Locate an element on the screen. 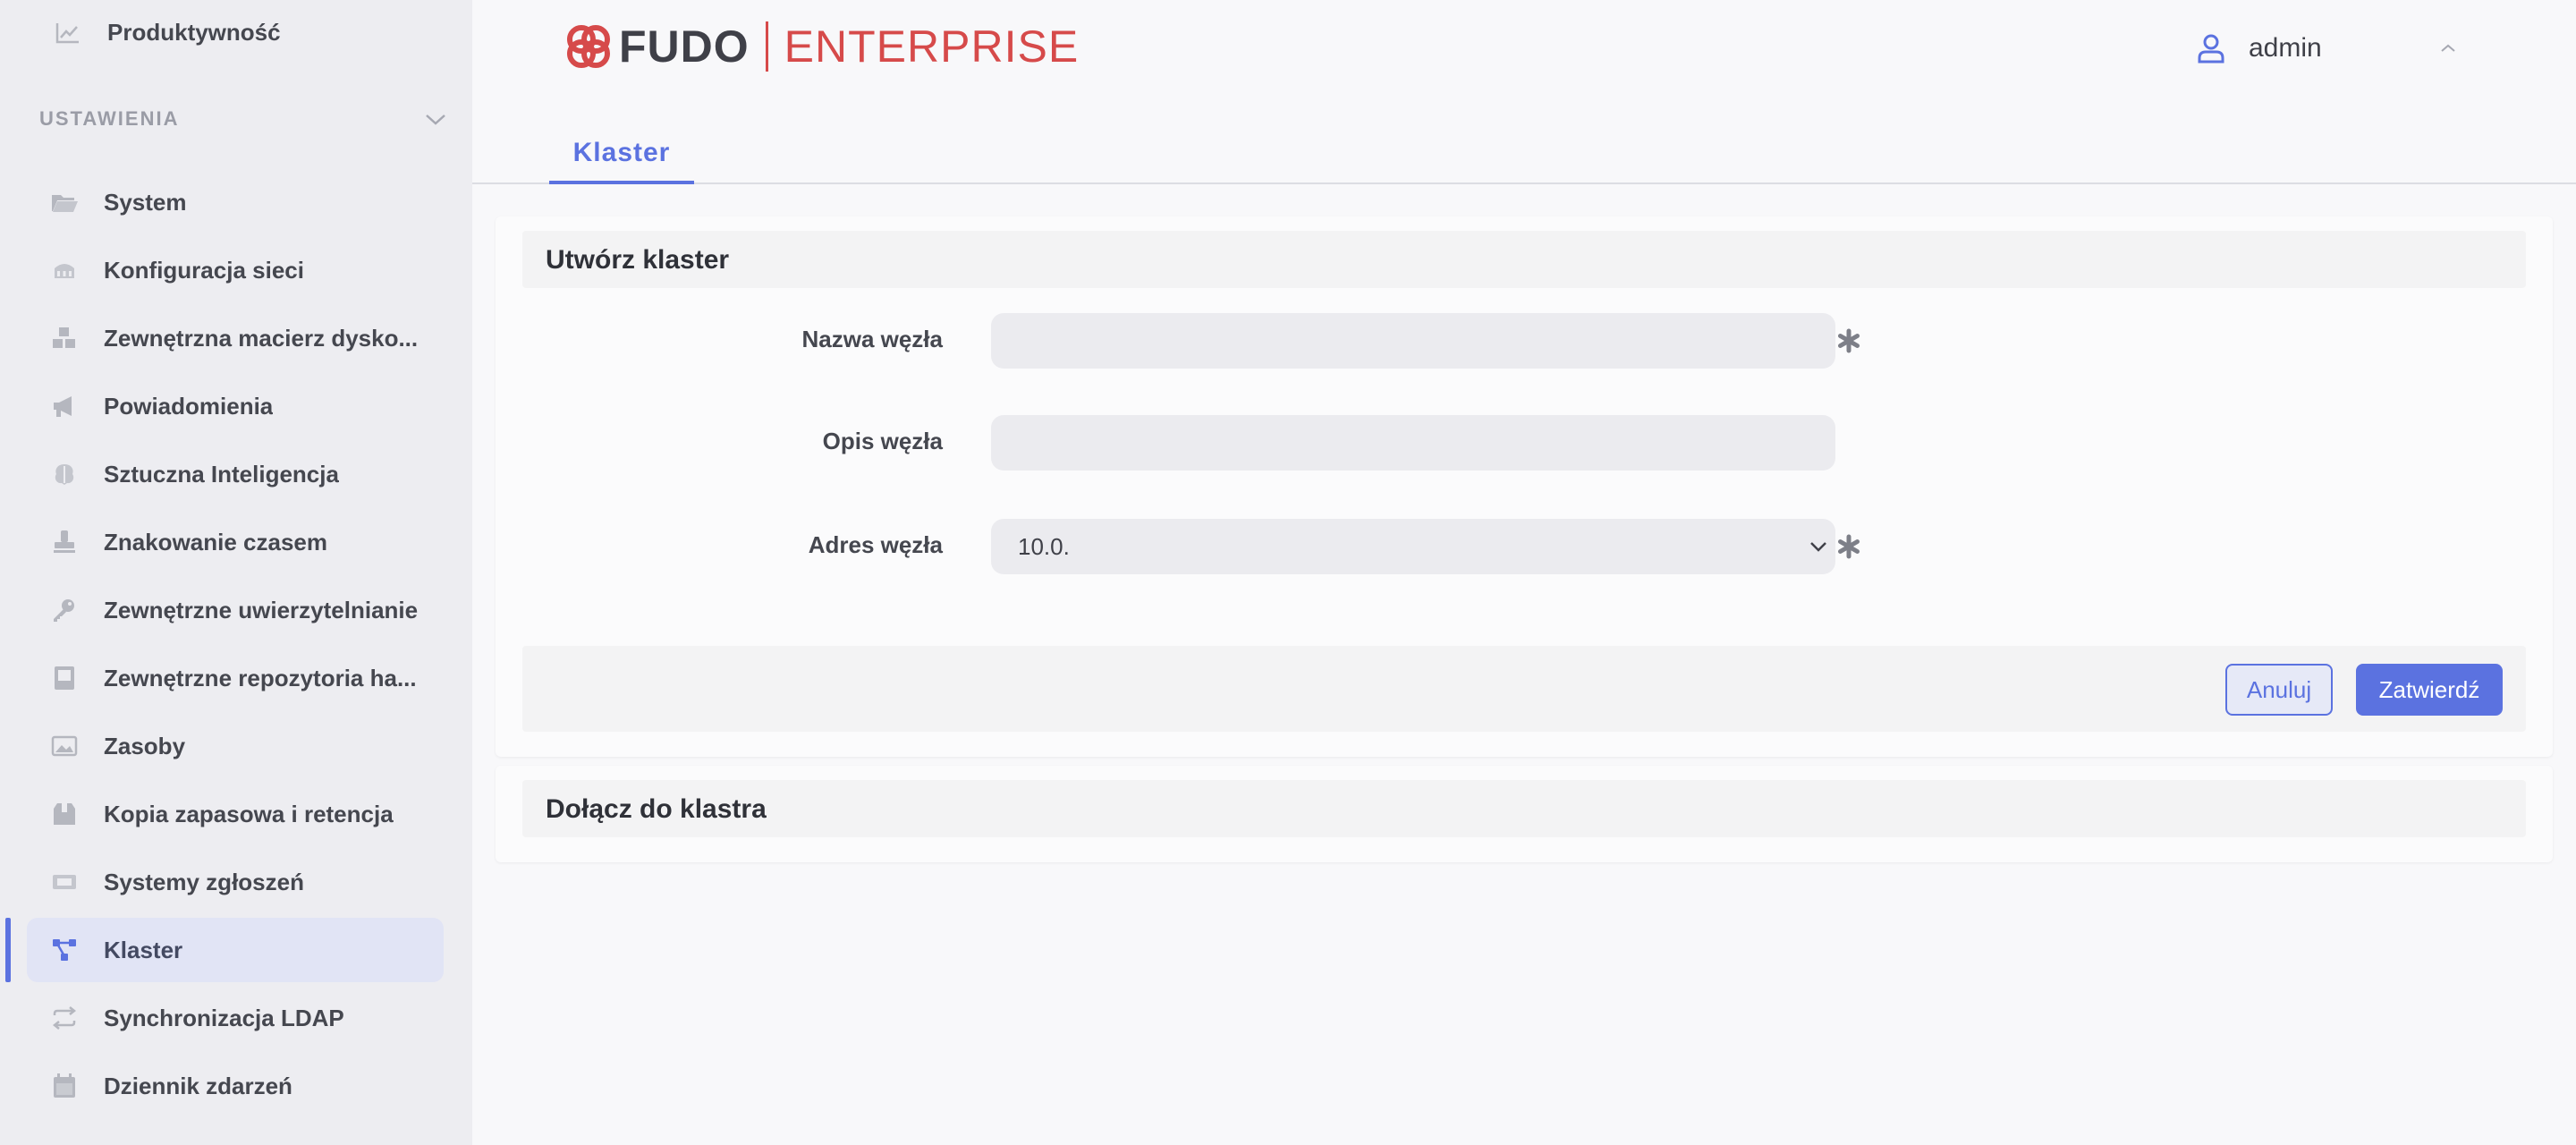 The image size is (2576, 1145). megaphone-icon is located at coordinates (63, 406).